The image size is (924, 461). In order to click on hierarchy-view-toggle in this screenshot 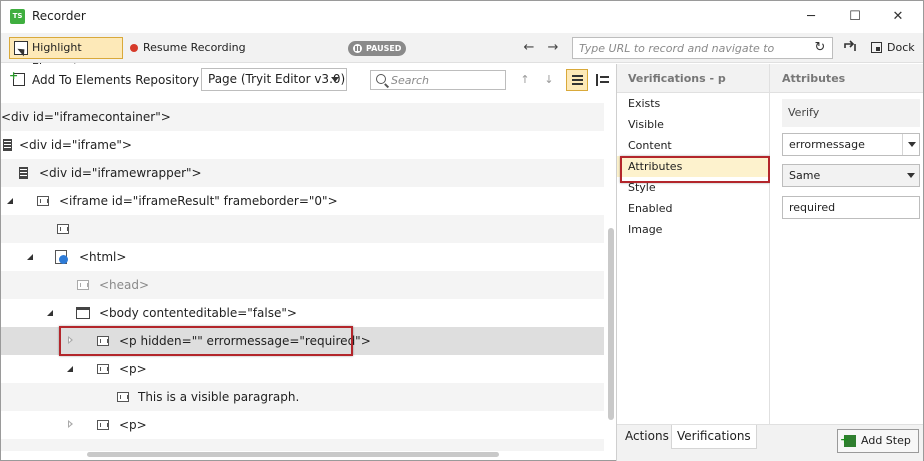, I will do `click(602, 80)`.